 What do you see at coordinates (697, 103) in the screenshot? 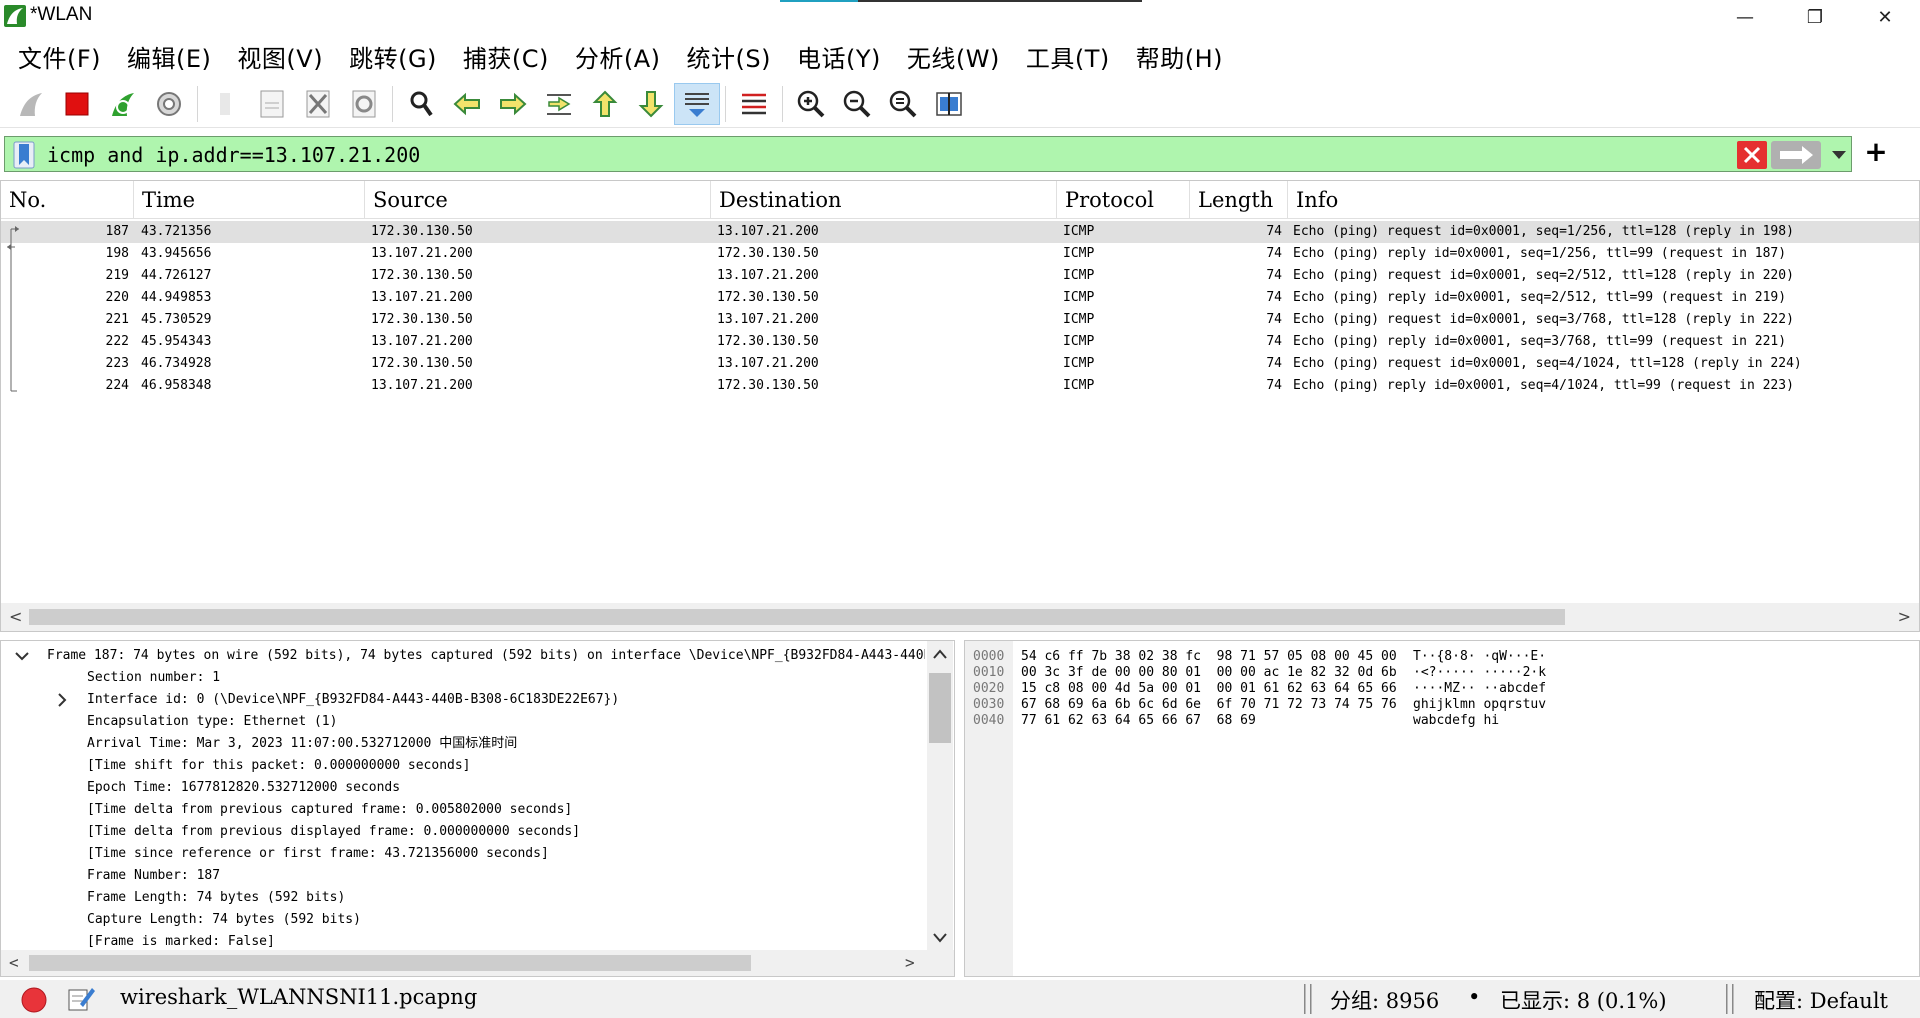
I see `autoscroll-button` at bounding box center [697, 103].